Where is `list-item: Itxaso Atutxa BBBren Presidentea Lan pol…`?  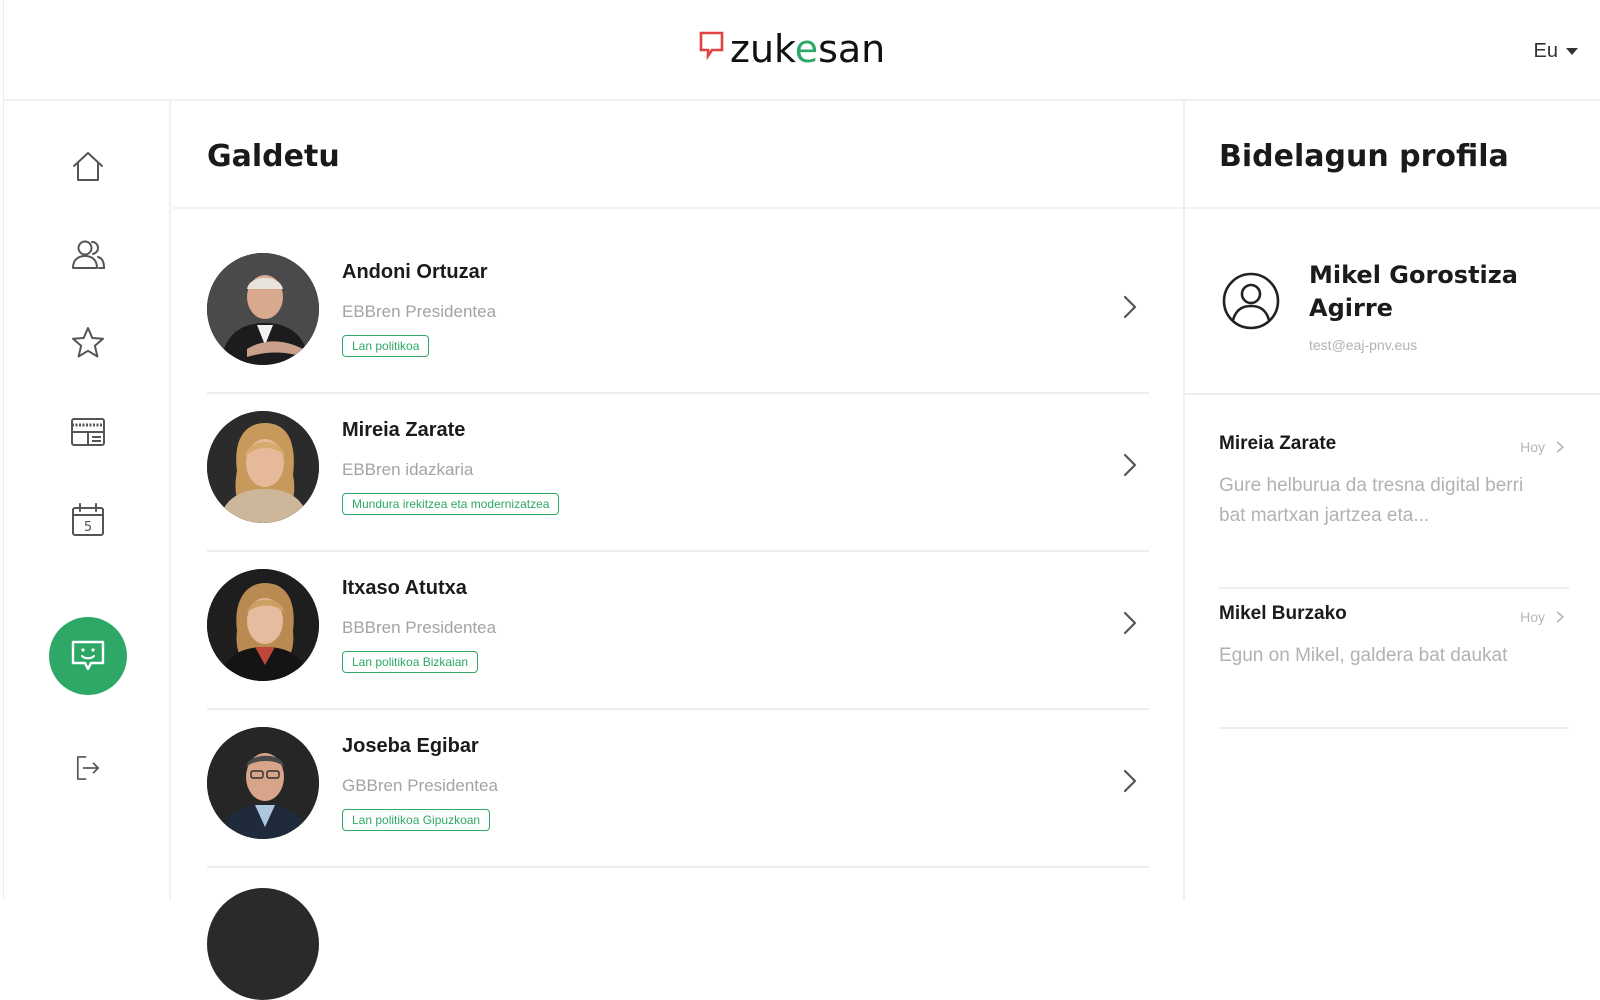
list-item: Itxaso Atutxa BBBren Presidentea Lan pol… is located at coordinates (678, 631).